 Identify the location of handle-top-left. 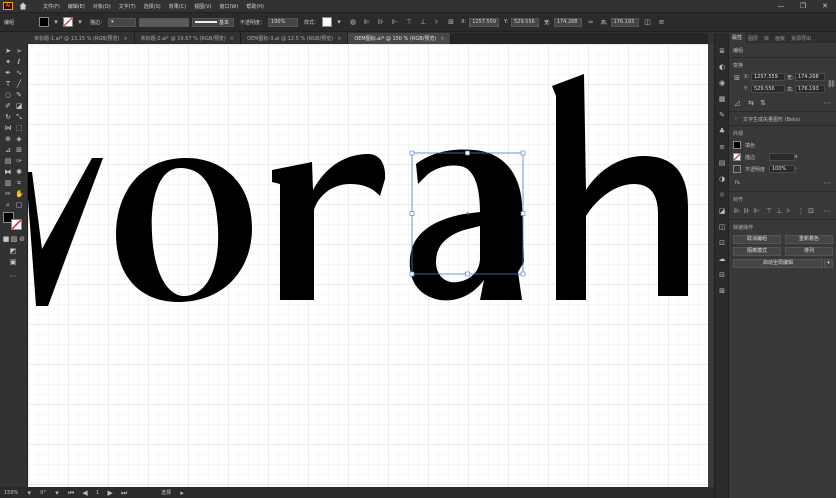
(412, 153).